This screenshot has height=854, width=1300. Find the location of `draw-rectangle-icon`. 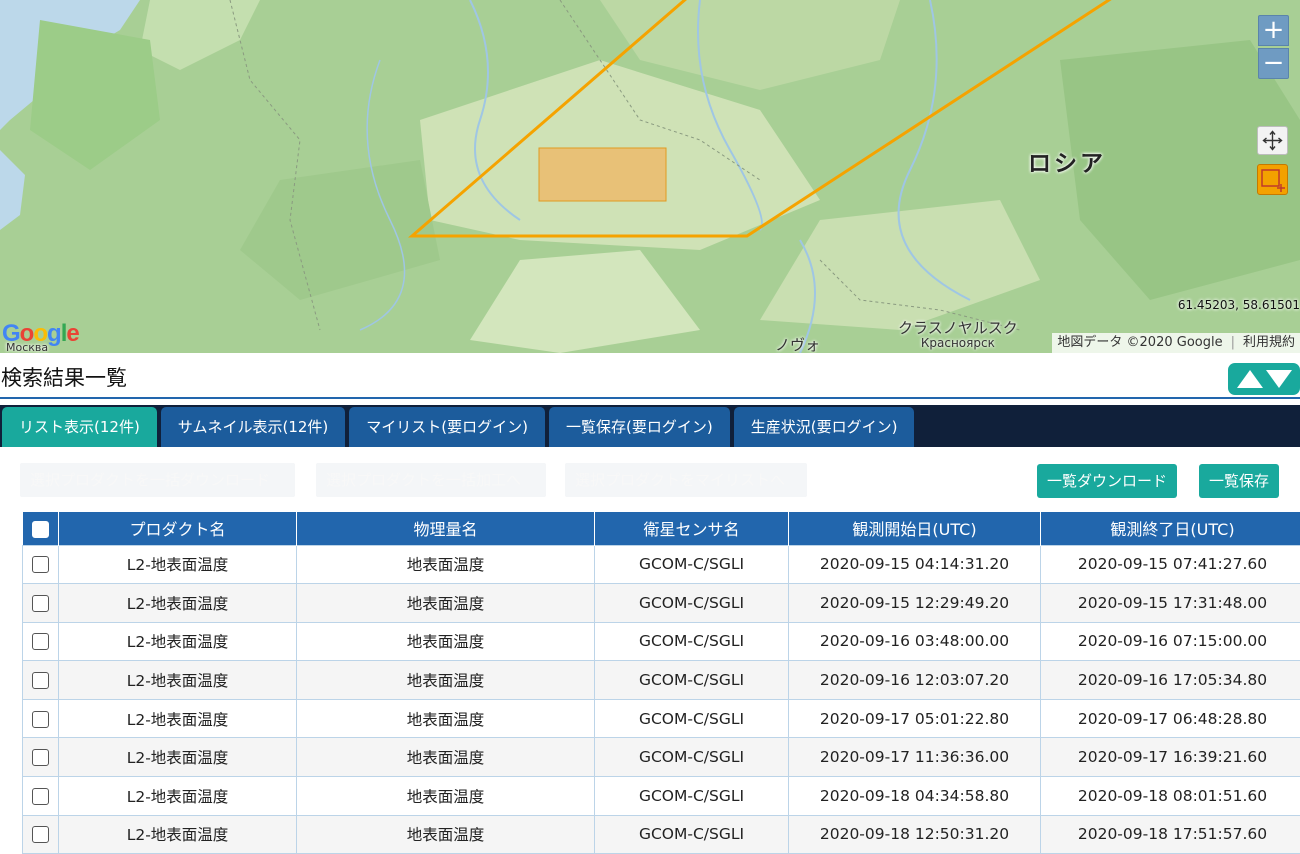

draw-rectangle-icon is located at coordinates (1272, 179).